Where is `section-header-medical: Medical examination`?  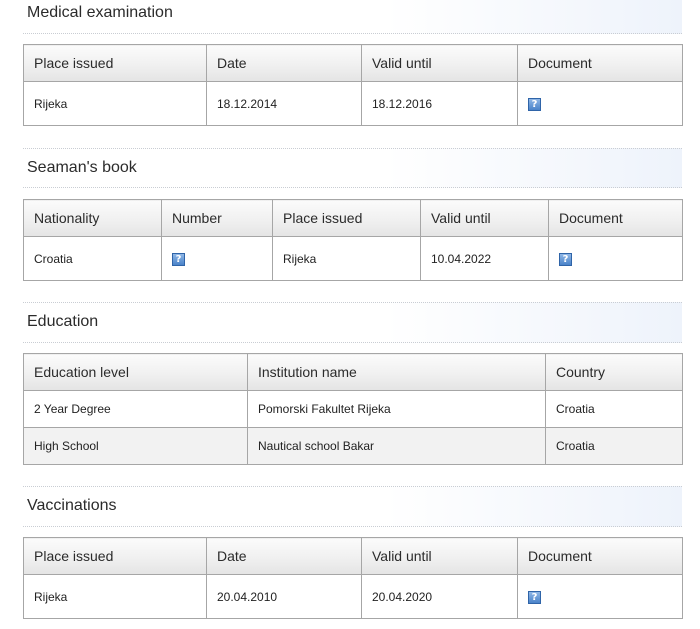 section-header-medical: Medical examination is located at coordinates (352, 17).